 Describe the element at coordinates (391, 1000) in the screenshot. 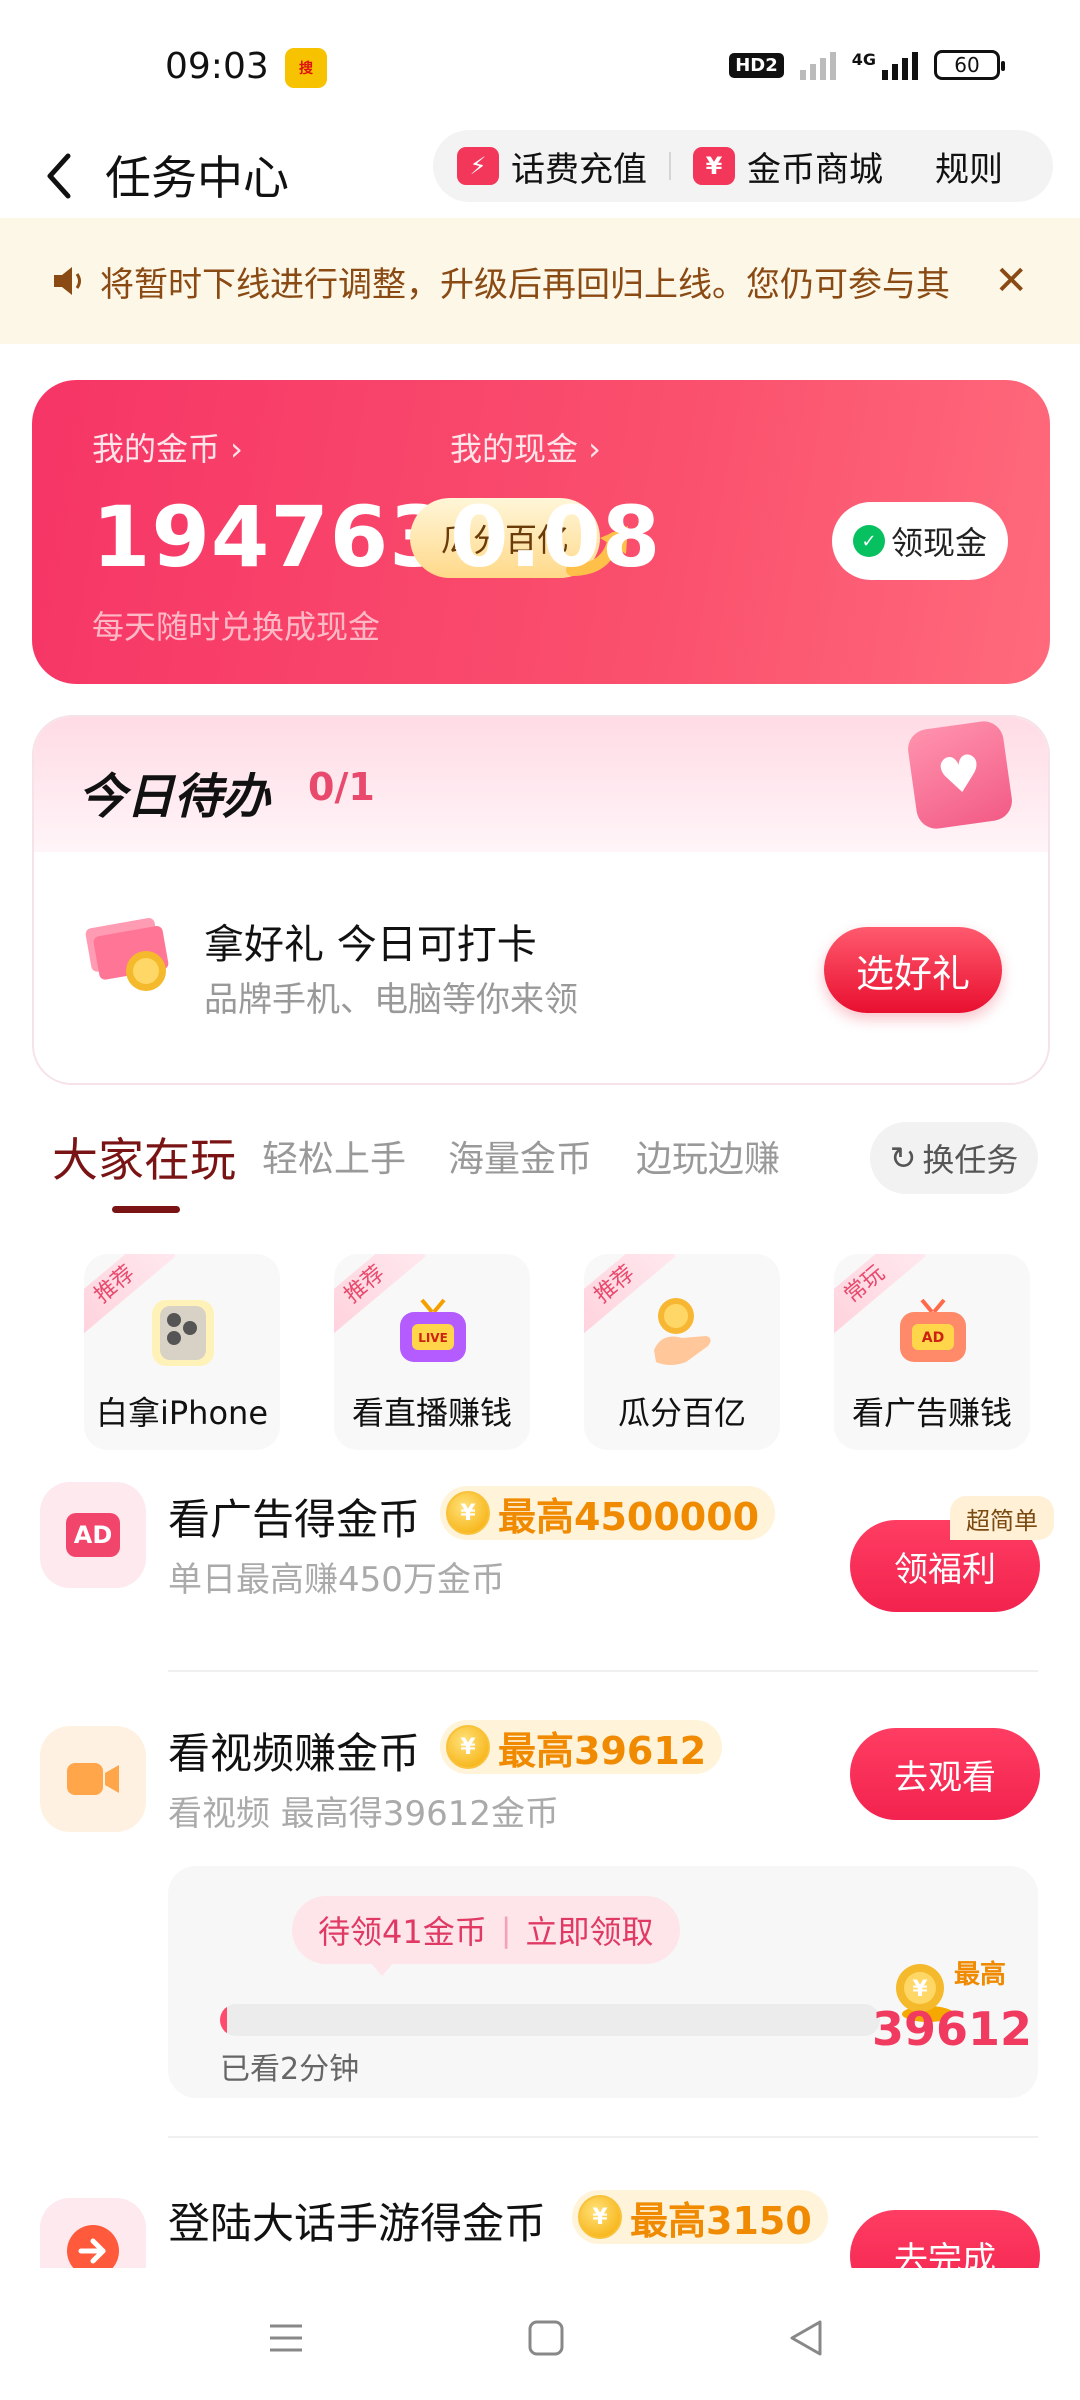

I see `today-task-subtitle: 品牌手机、电脑等你来领` at that location.